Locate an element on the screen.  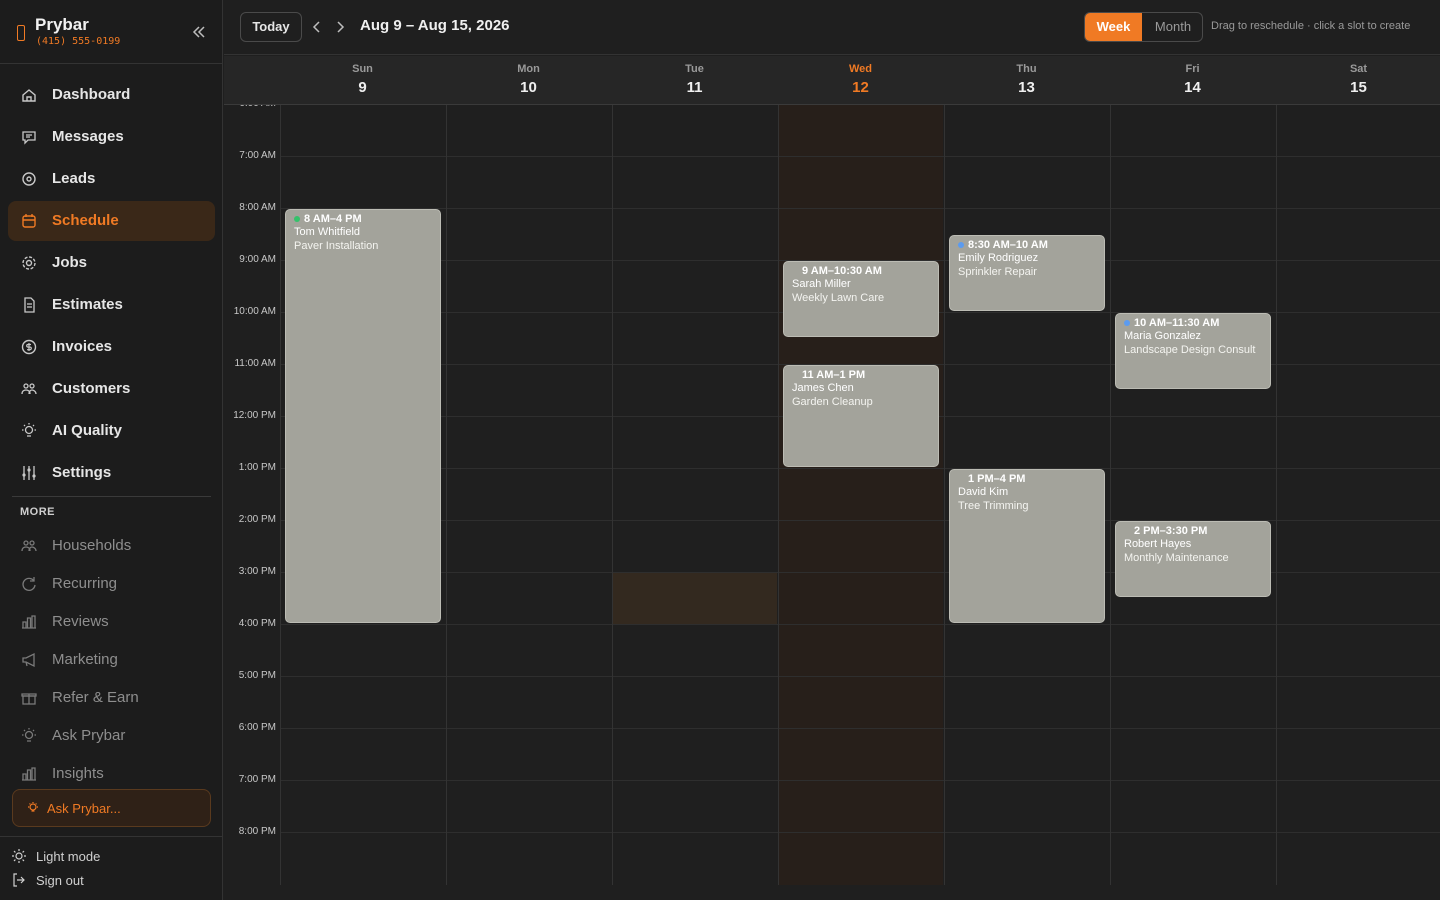
appointment-time: 10 AM–11:30 AM is located at coordinates (1177, 323).